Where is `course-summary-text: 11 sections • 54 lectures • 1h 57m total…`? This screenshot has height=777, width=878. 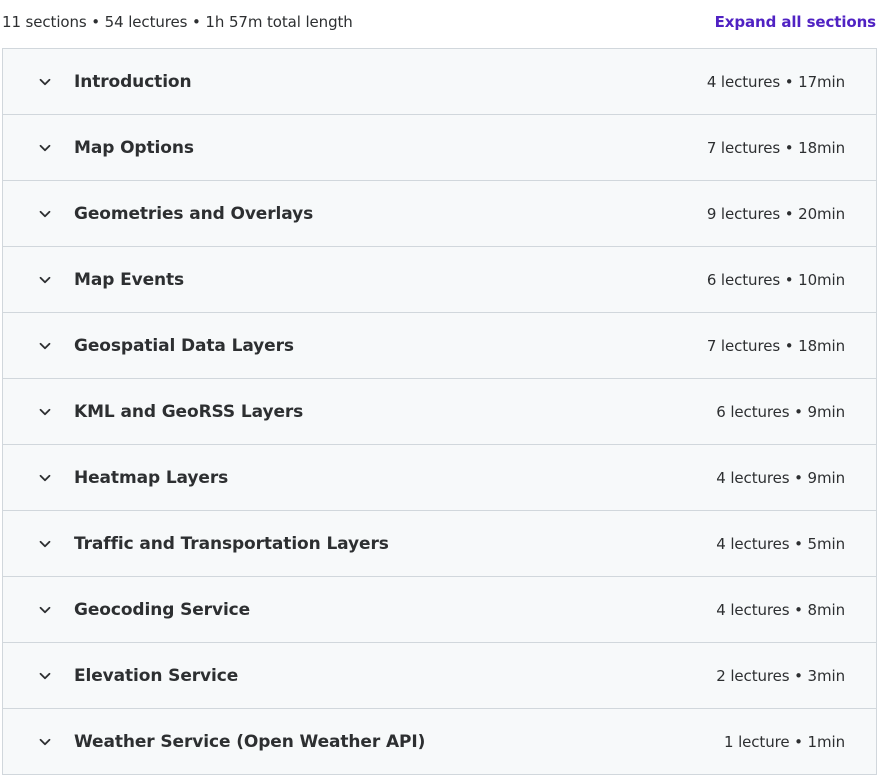 course-summary-text: 11 sections • 54 lectures • 1h 57m total… is located at coordinates (177, 22).